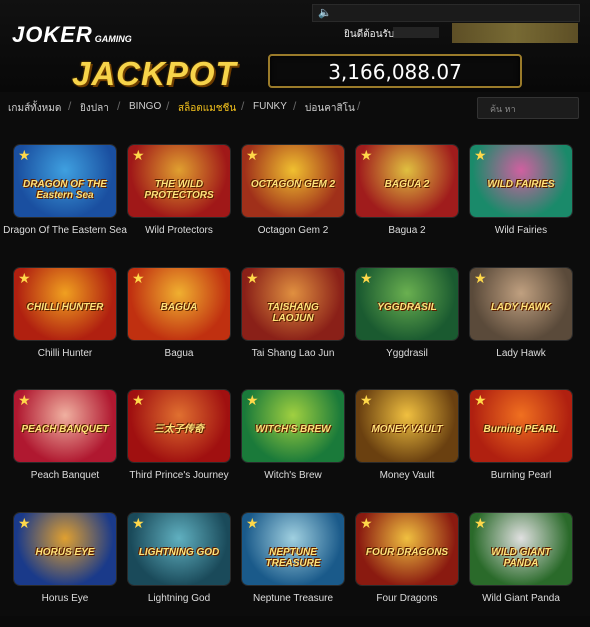 The image size is (590, 627). What do you see at coordinates (179, 307) in the screenshot?
I see `game-title-art: BAGUA` at bounding box center [179, 307].